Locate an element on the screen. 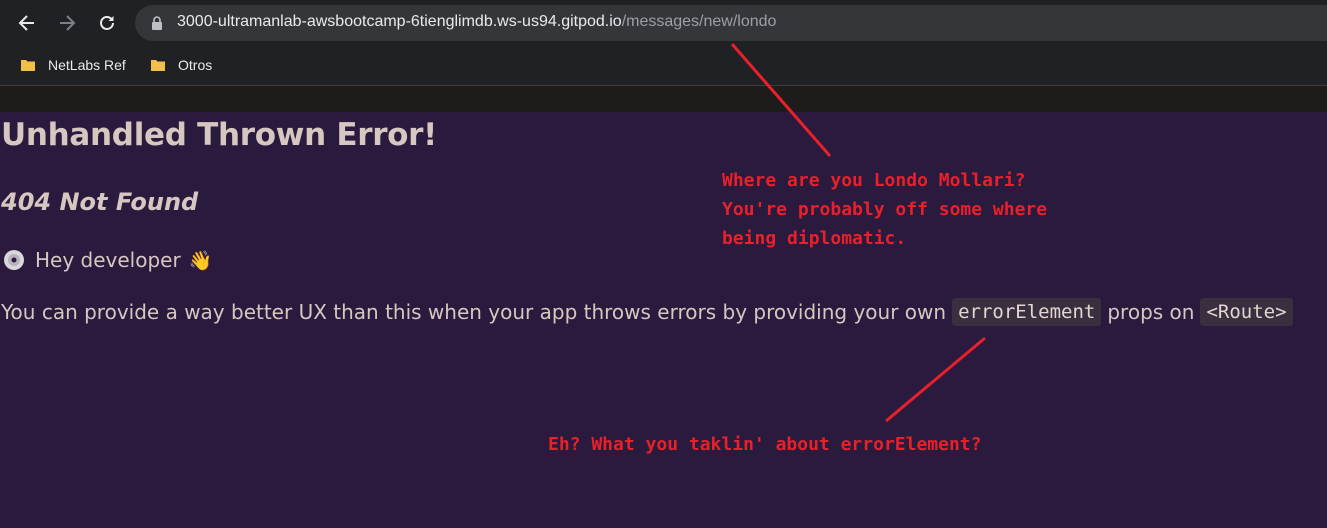 The width and height of the screenshot is (1327, 528). arrow-right-icon is located at coordinates (68, 23).